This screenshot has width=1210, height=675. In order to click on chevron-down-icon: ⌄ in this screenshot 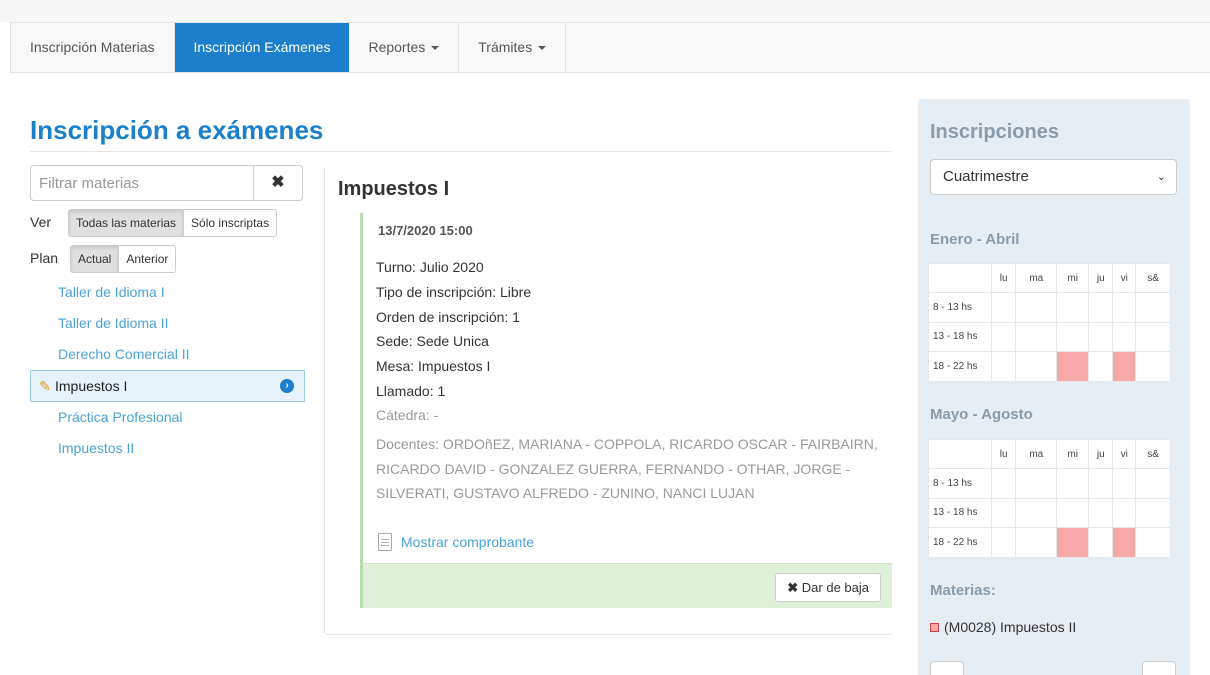, I will do `click(1161, 177)`.